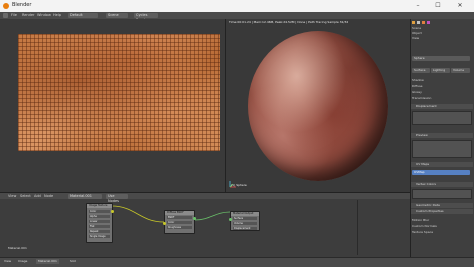 Image resolution: width=474 pixels, height=267 pixels. I want to click on status-slot: Slot, so click(73, 261).